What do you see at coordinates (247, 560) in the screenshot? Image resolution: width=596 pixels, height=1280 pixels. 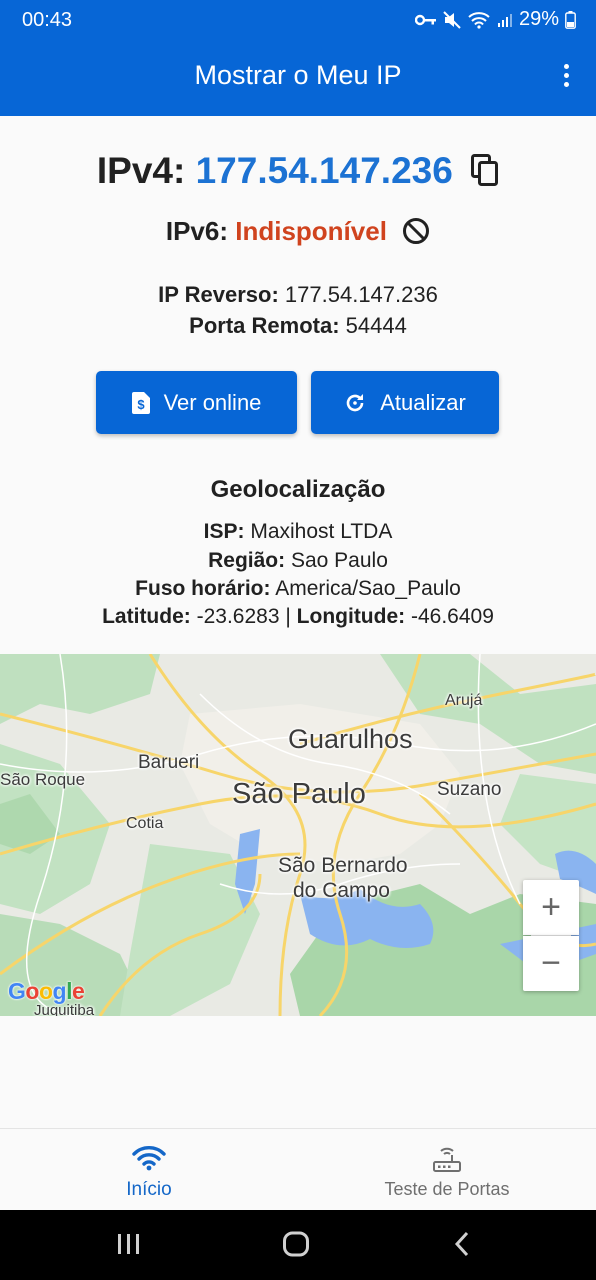 I see `region-label: Região:` at bounding box center [247, 560].